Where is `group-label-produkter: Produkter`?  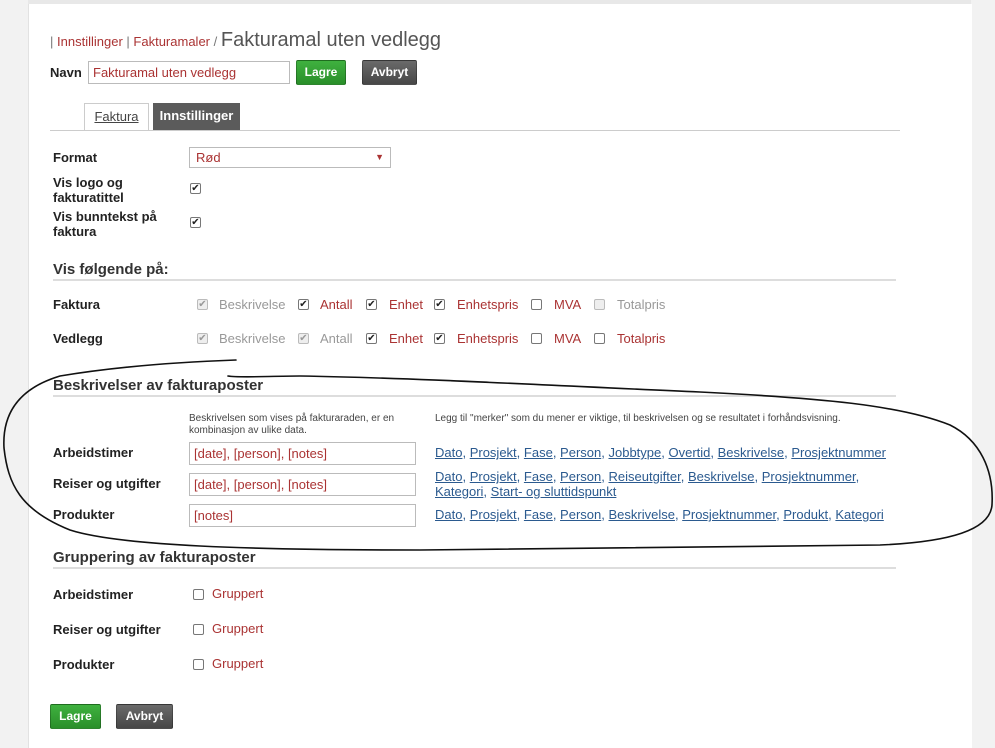
group-label-produkter: Produkter is located at coordinates (84, 664).